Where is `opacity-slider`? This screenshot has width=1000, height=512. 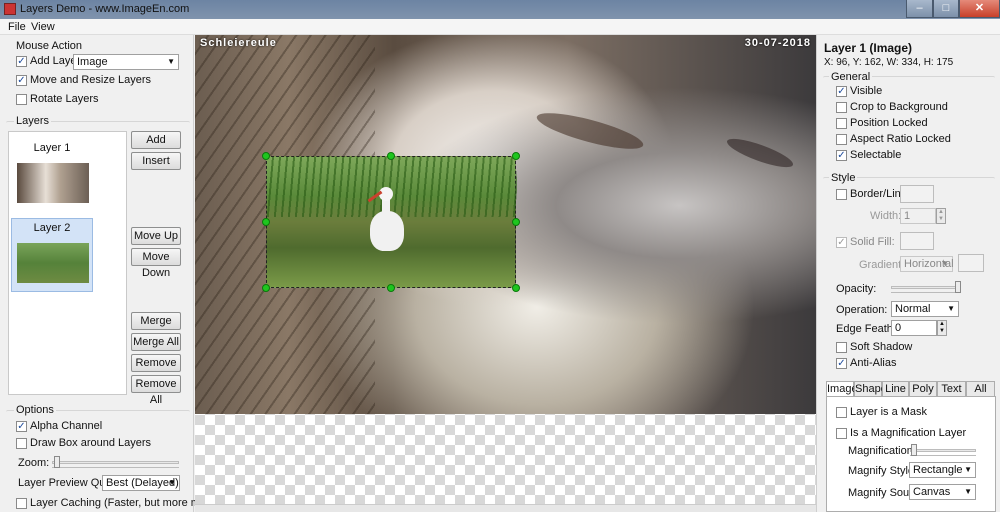 opacity-slider is located at coordinates (926, 287).